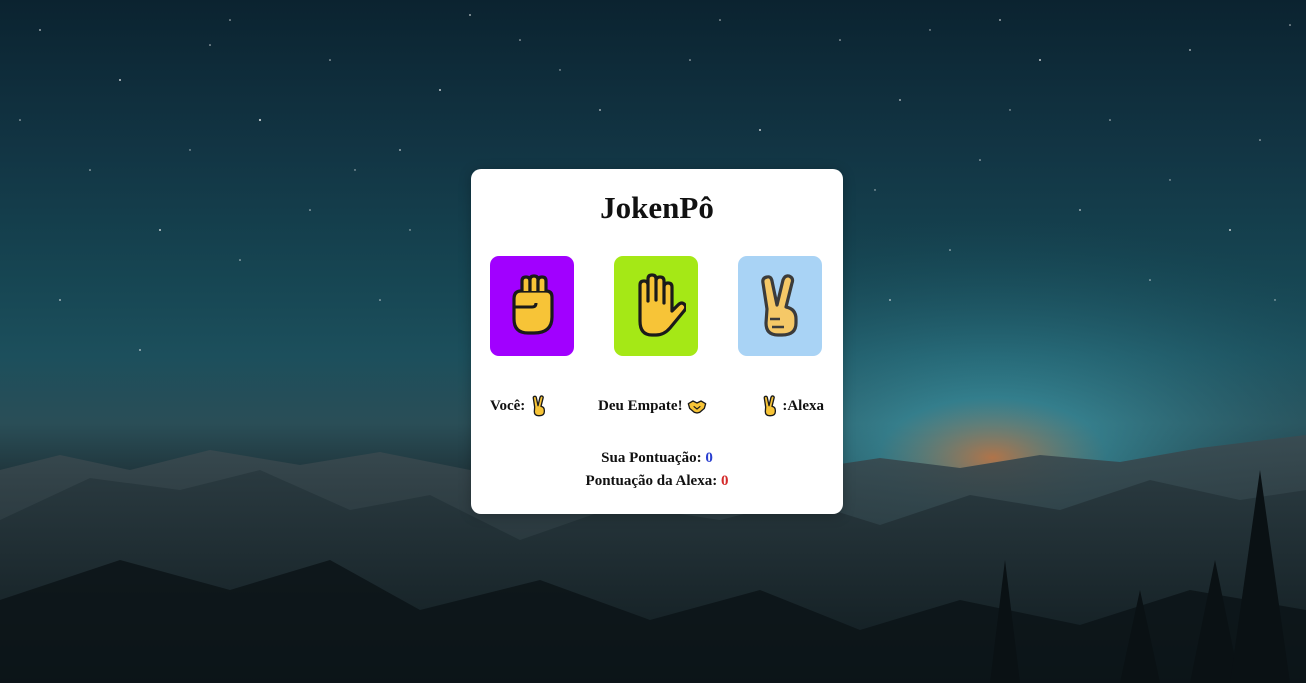 The image size is (1306, 683). What do you see at coordinates (651, 481) in the screenshot?
I see `alexa-score-label: Pontuação da Alexa:` at bounding box center [651, 481].